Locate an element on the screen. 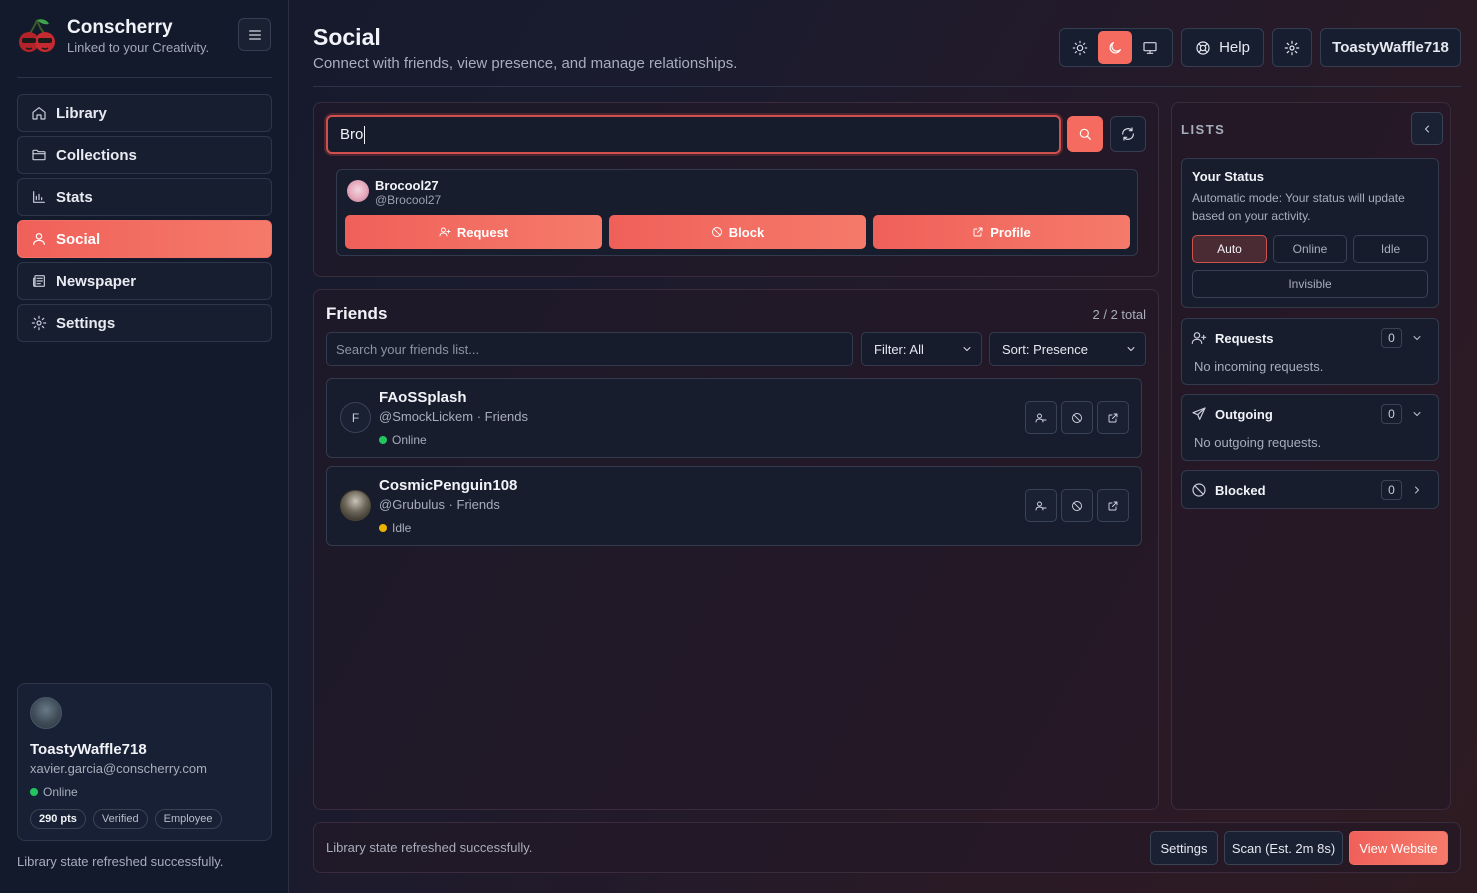  sidebar-item-social: Social is located at coordinates (144, 239).